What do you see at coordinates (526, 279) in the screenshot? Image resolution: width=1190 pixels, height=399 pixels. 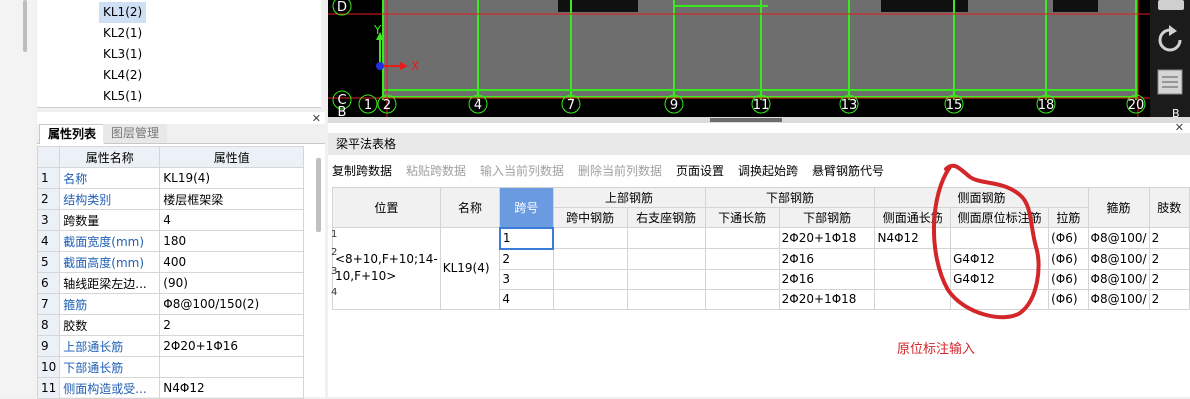 I see `span-cell: 3` at bounding box center [526, 279].